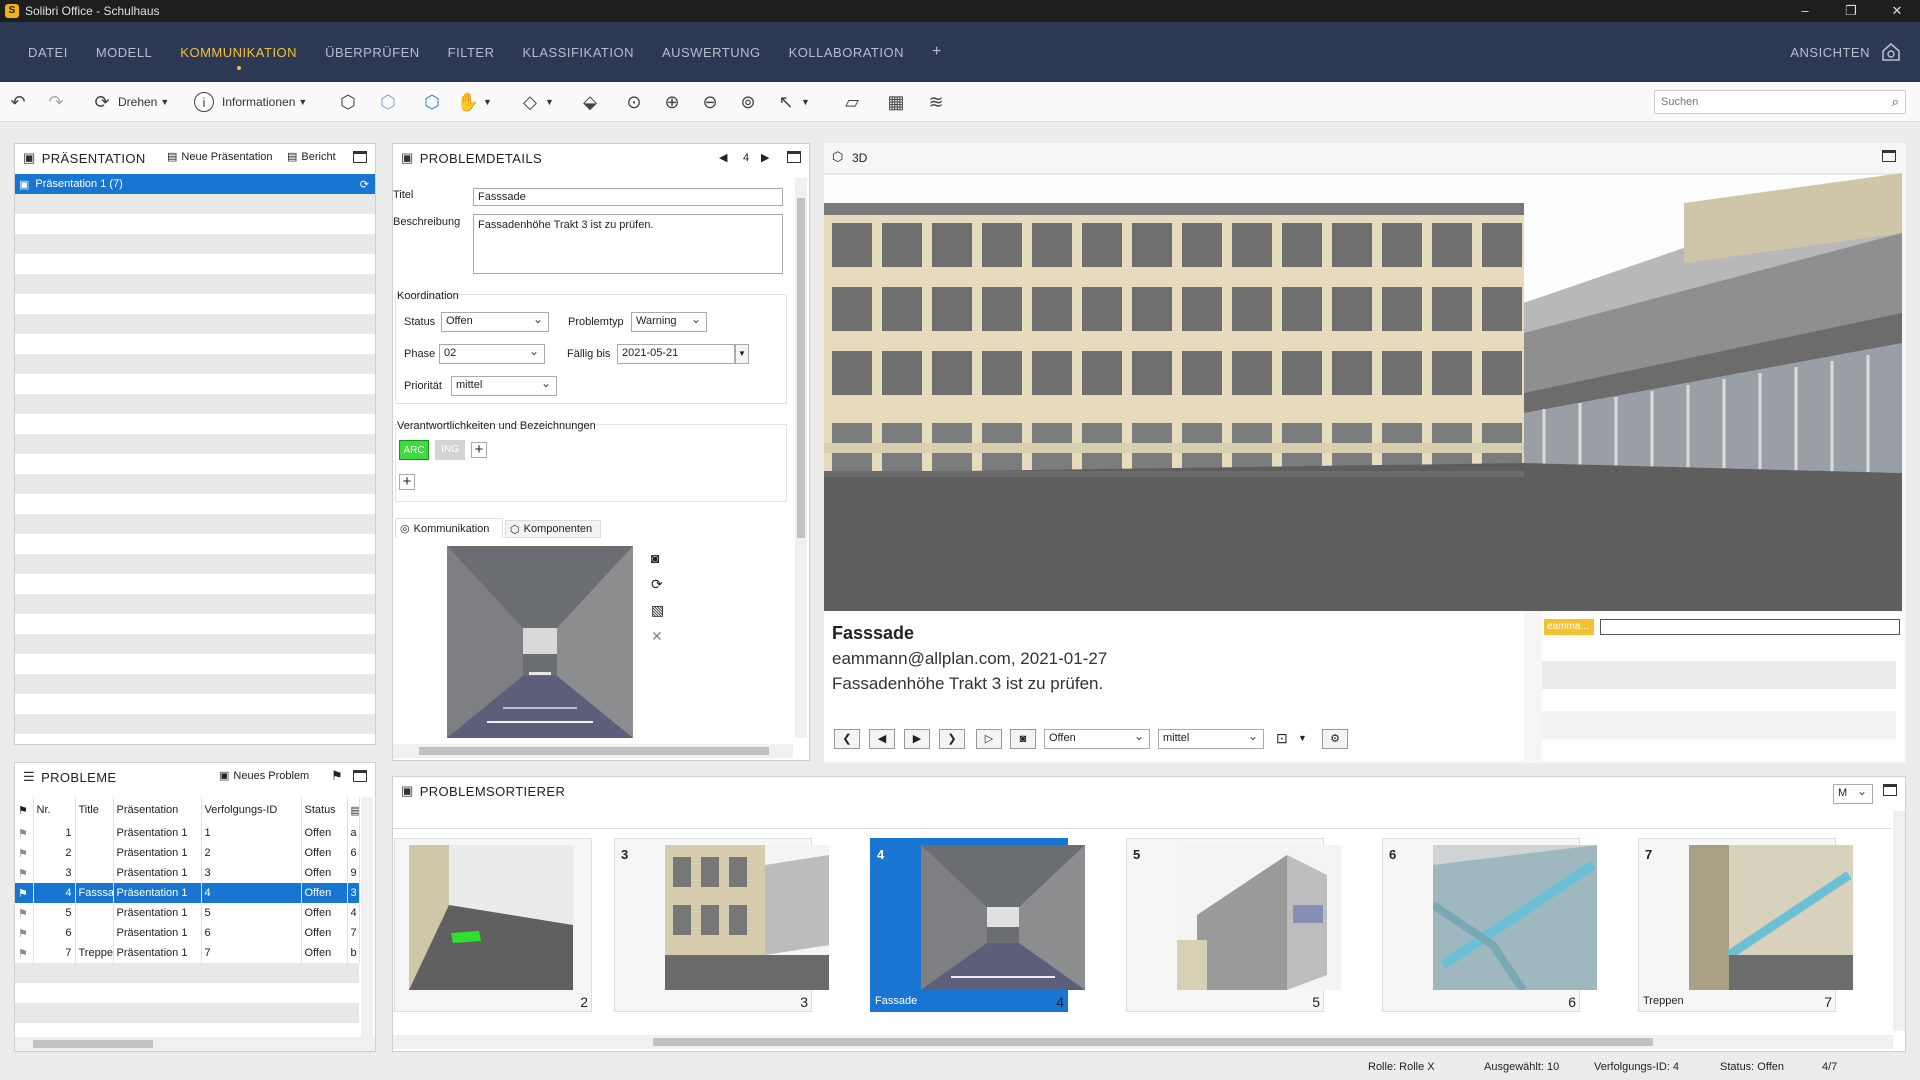 The image size is (1920, 1080). I want to click on priority-select: mittel, so click(504, 386).